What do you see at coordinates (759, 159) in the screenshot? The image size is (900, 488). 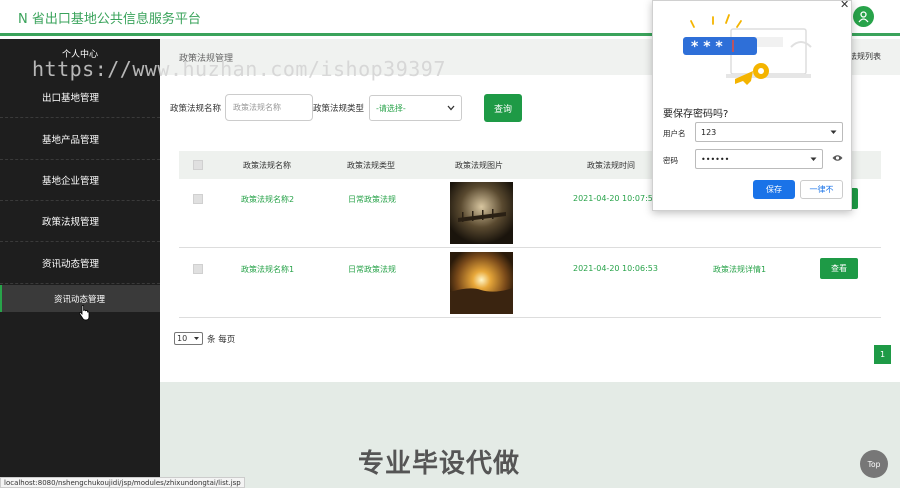 I see `password-field: ••••••` at bounding box center [759, 159].